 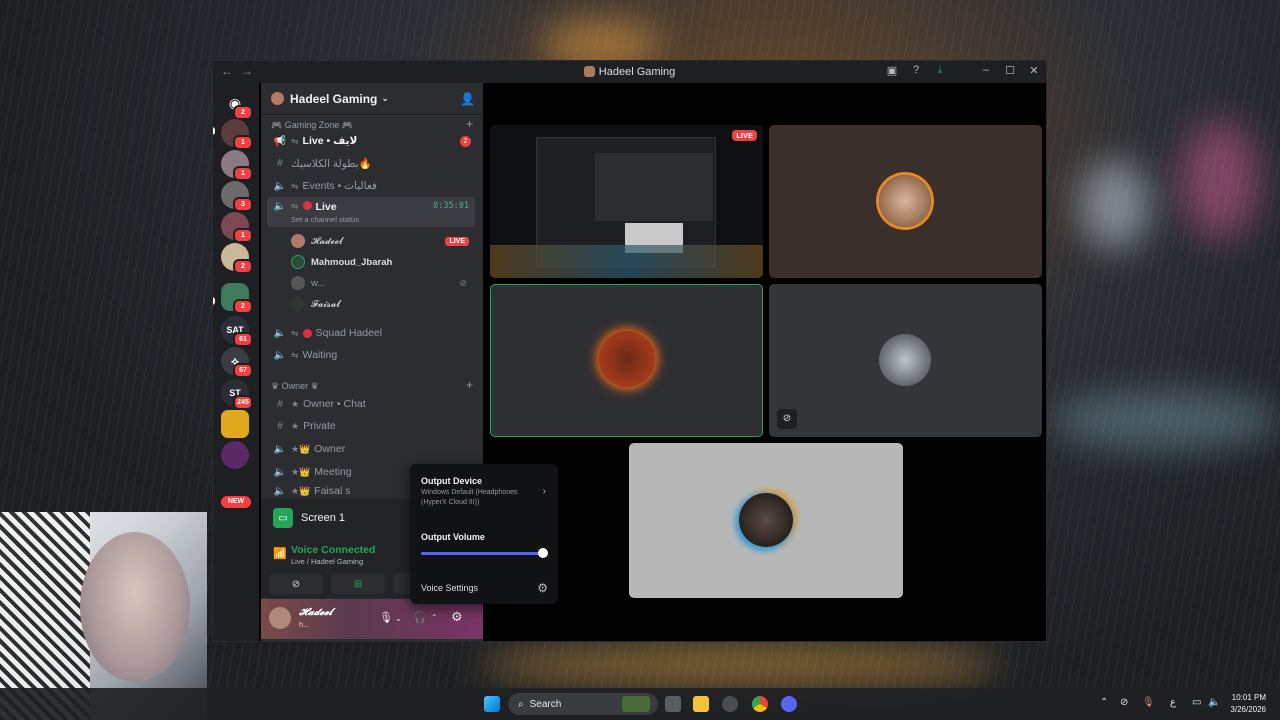 I want to click on help-icon: ?, so click(x=916, y=70).